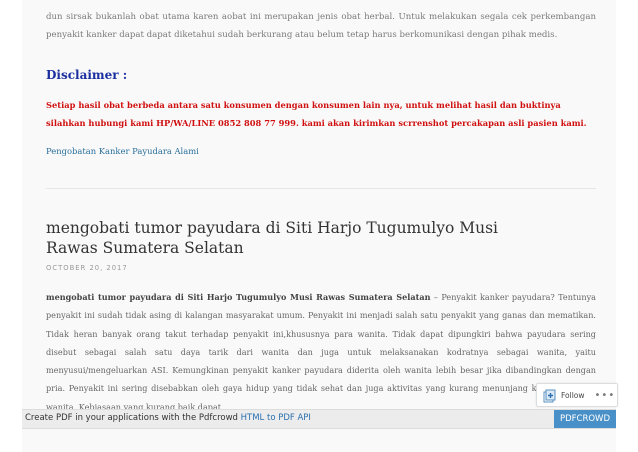 This screenshot has width=638, height=452. I want to click on follow-button: Follow •••, so click(577, 395).